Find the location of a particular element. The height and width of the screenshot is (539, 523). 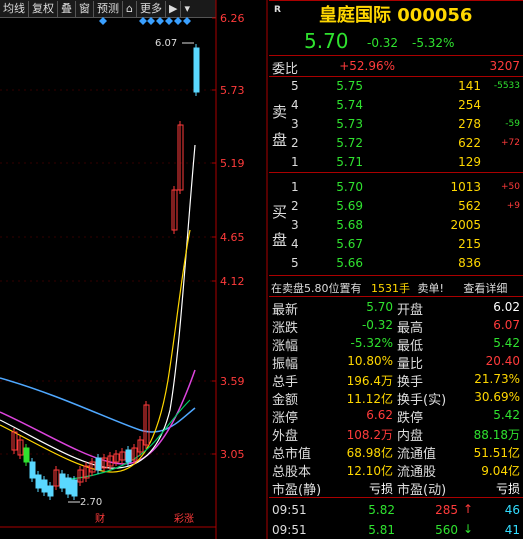

stats-row: 总市值 68.98亿 流通值 51.51亿 is located at coordinates (396, 452).